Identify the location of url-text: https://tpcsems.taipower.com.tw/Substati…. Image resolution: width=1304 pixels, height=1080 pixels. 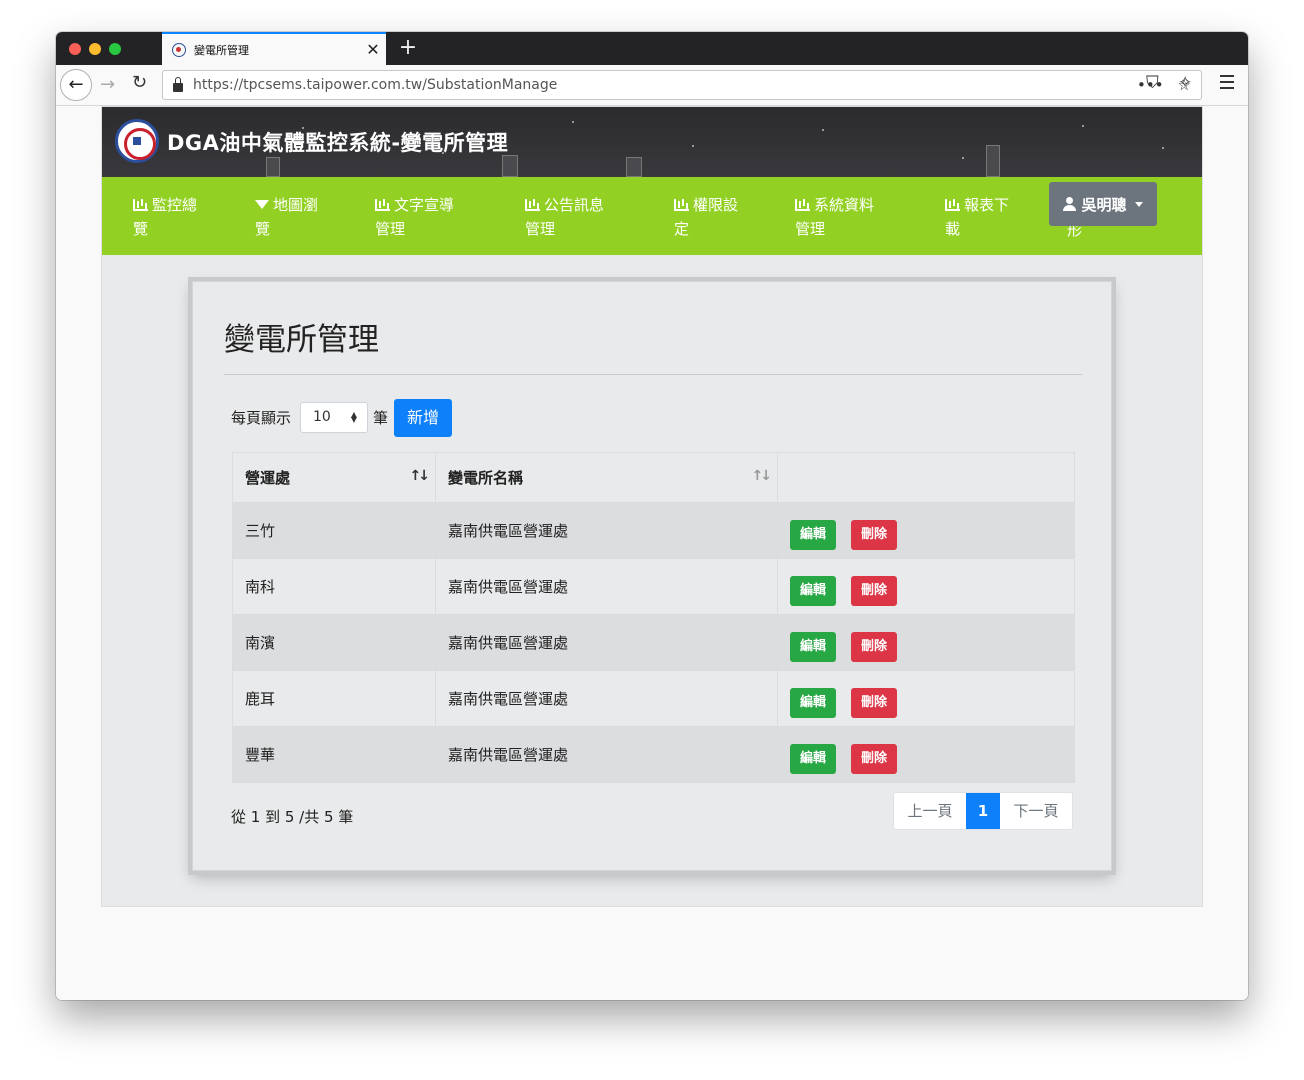
(665, 85).